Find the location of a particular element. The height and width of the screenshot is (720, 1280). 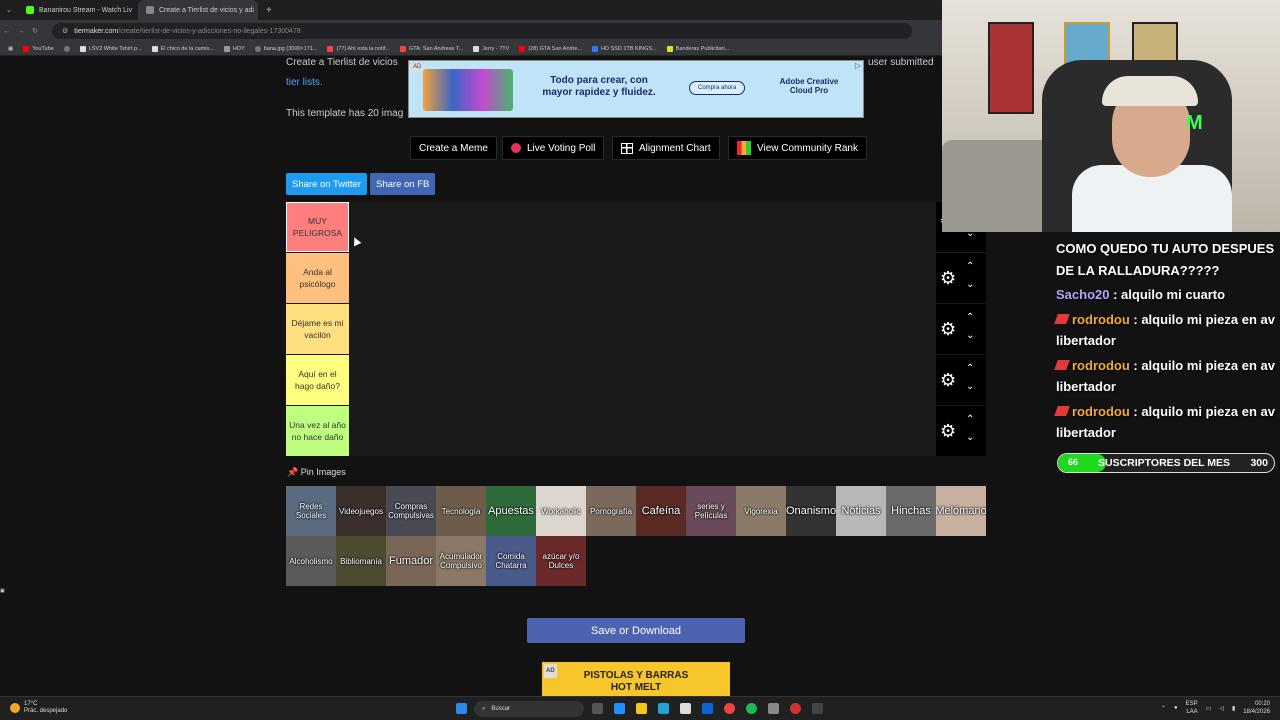

tier-image-item: Redes Sociales is located at coordinates (311, 511).